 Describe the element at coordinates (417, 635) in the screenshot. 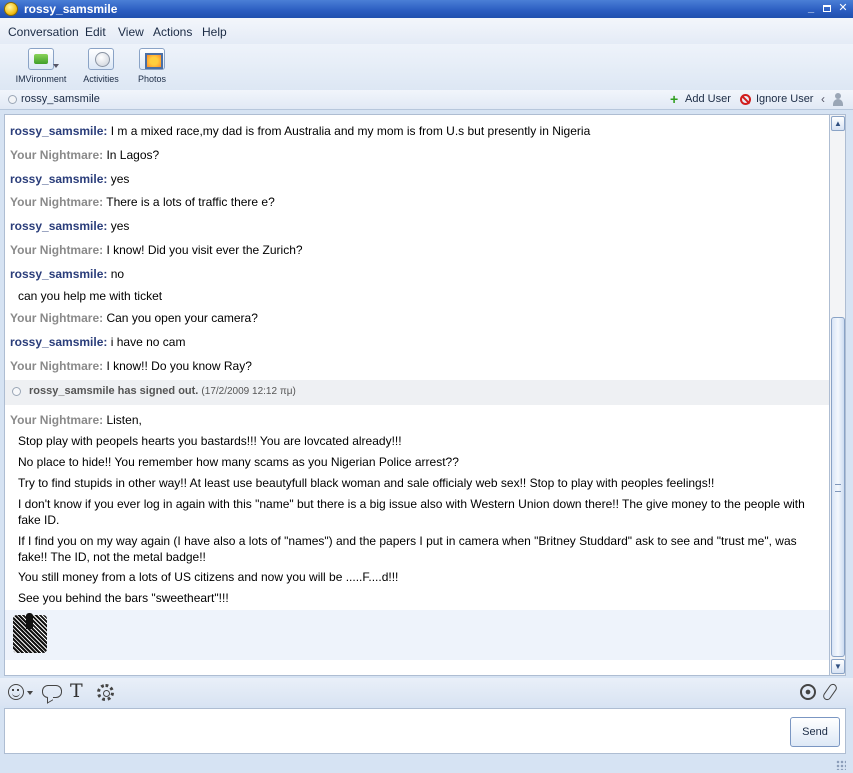

I see `emoticon-message` at that location.